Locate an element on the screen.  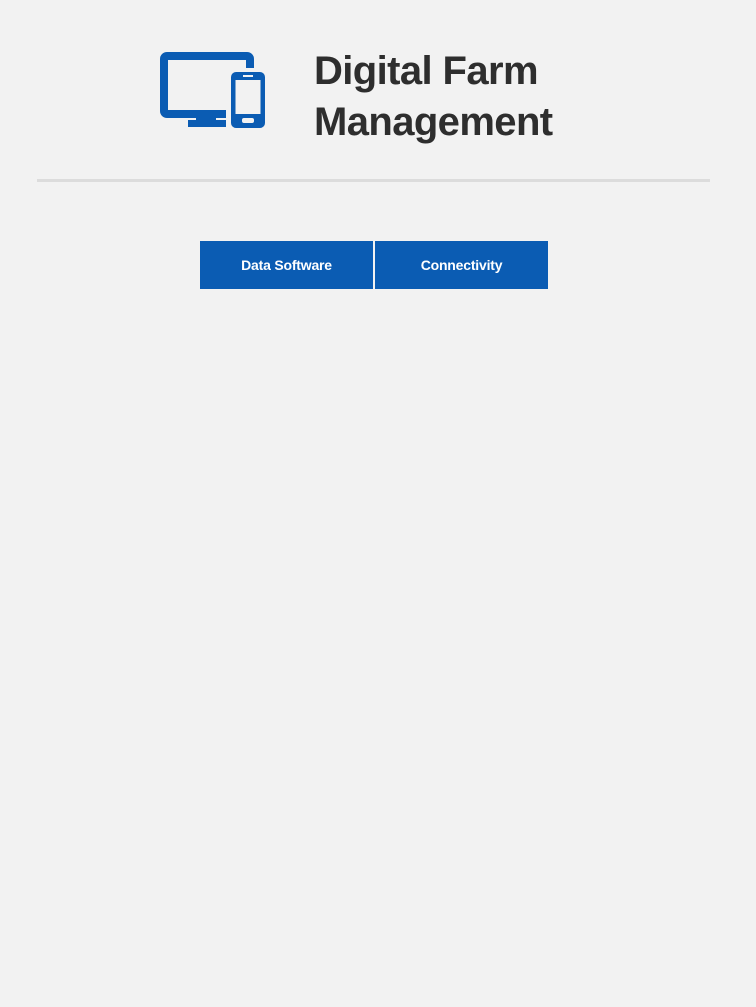
section-divider is located at coordinates (373, 180).